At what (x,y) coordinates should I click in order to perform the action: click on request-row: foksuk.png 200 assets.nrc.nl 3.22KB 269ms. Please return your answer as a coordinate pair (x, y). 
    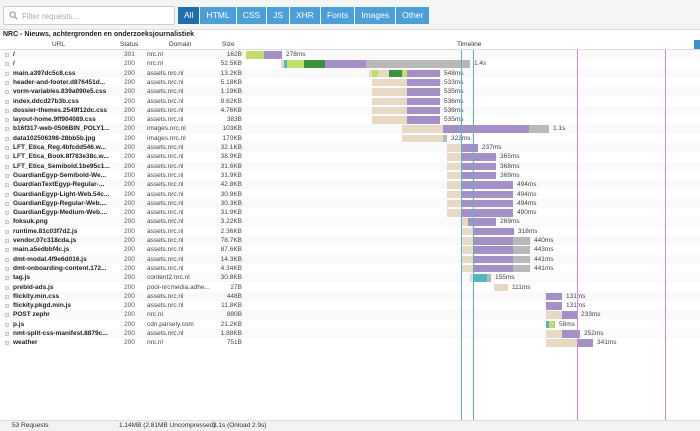
    Looking at the image, I should click on (350, 222).